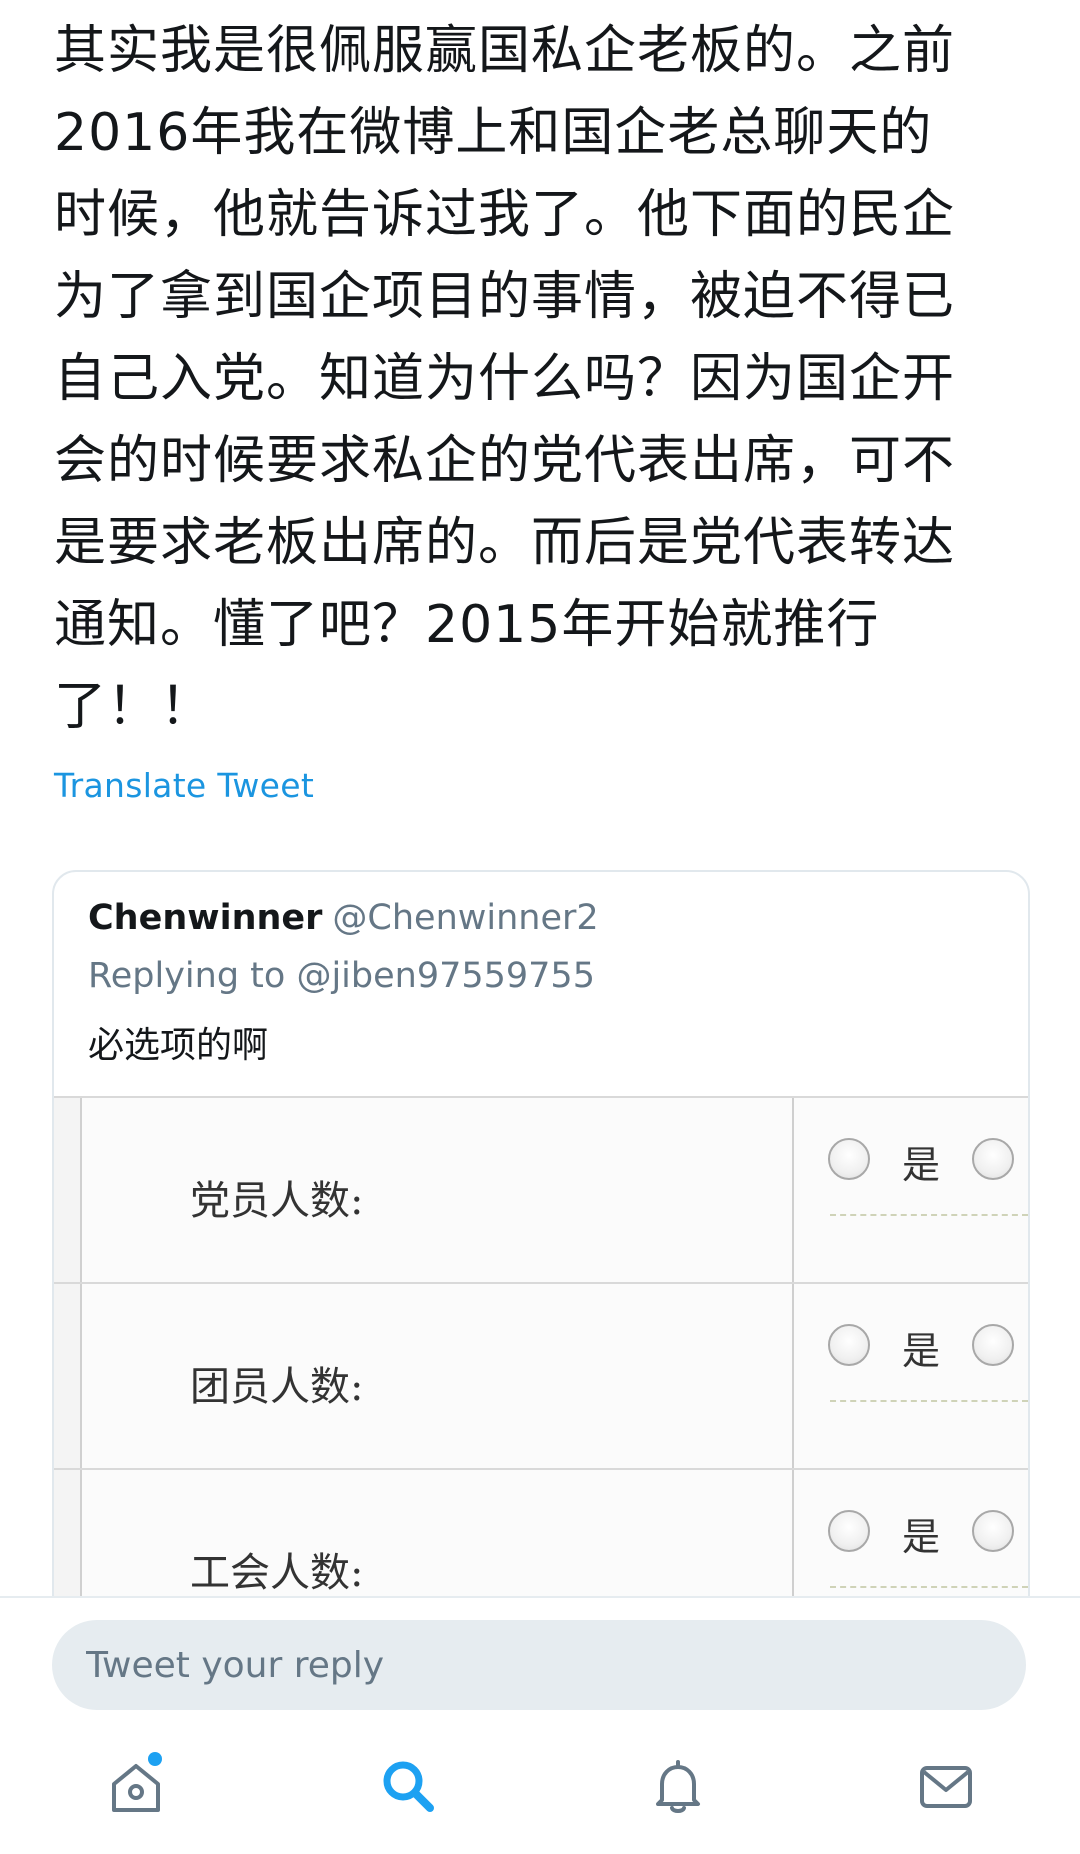 The image size is (1080, 1854). I want to click on quote-author: Chenwinner @Chenwinner2, so click(343, 918).